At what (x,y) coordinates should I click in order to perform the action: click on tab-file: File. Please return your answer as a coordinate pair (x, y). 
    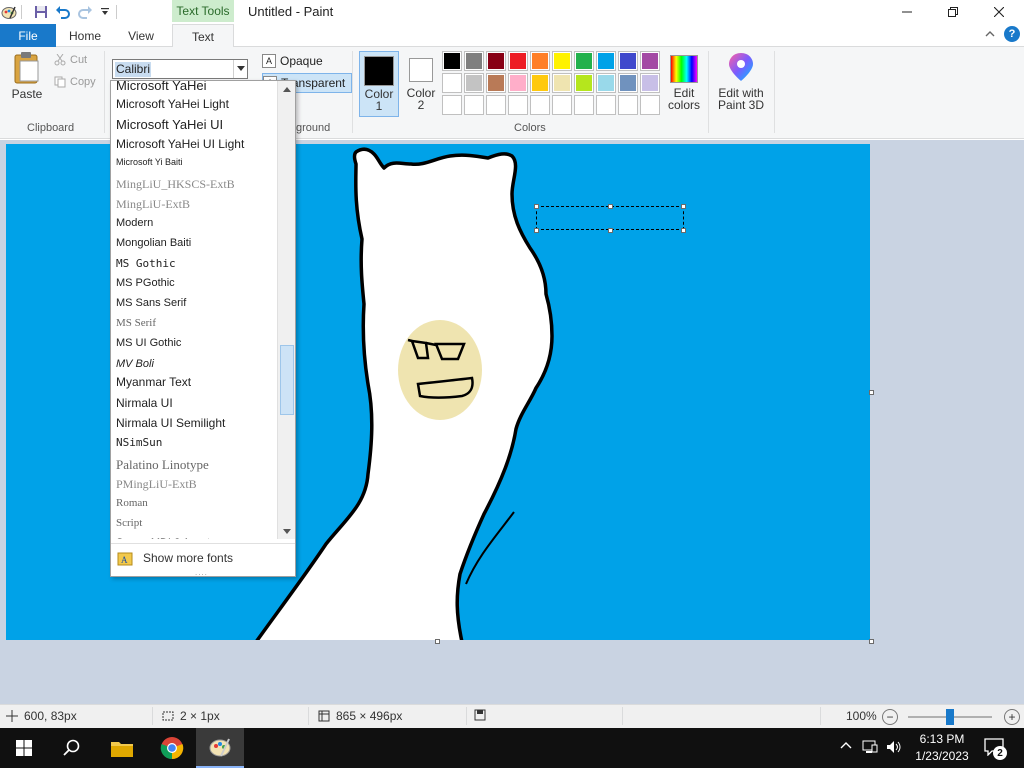
    Looking at the image, I should click on (28, 35).